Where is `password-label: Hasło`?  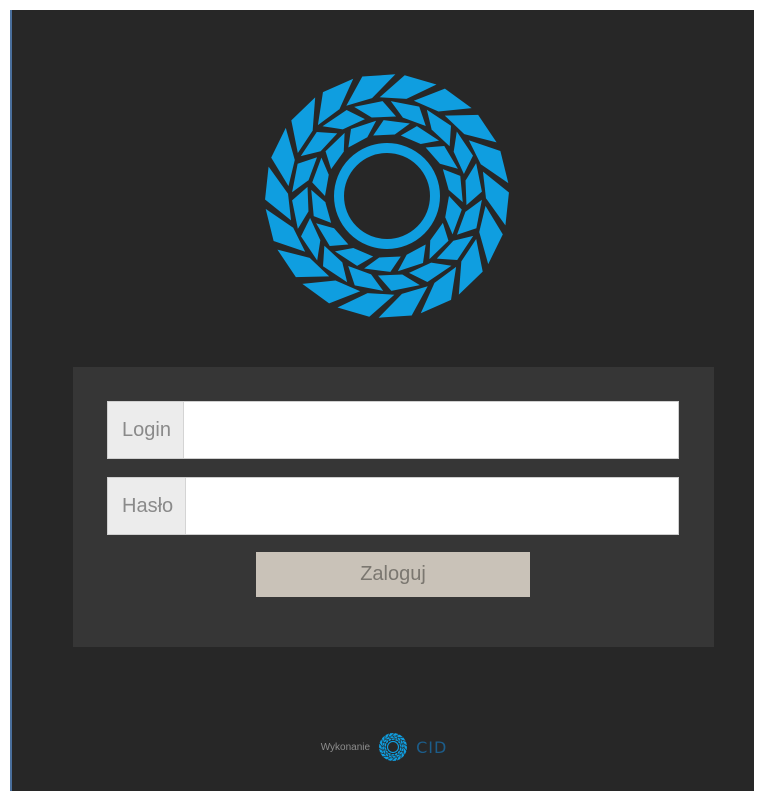
password-label: Hasło is located at coordinates (147, 506).